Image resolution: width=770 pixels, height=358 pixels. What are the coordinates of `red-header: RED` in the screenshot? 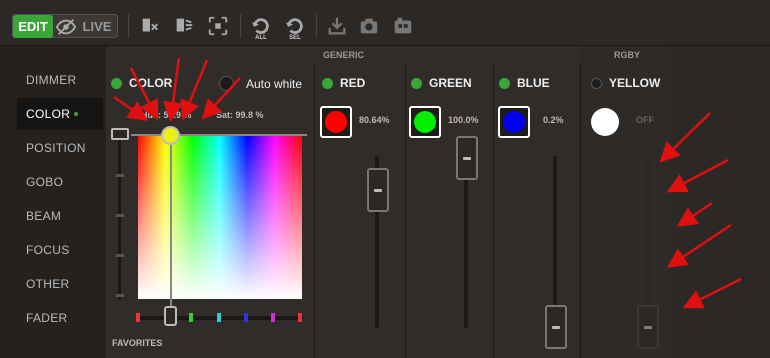 It's located at (343, 83).